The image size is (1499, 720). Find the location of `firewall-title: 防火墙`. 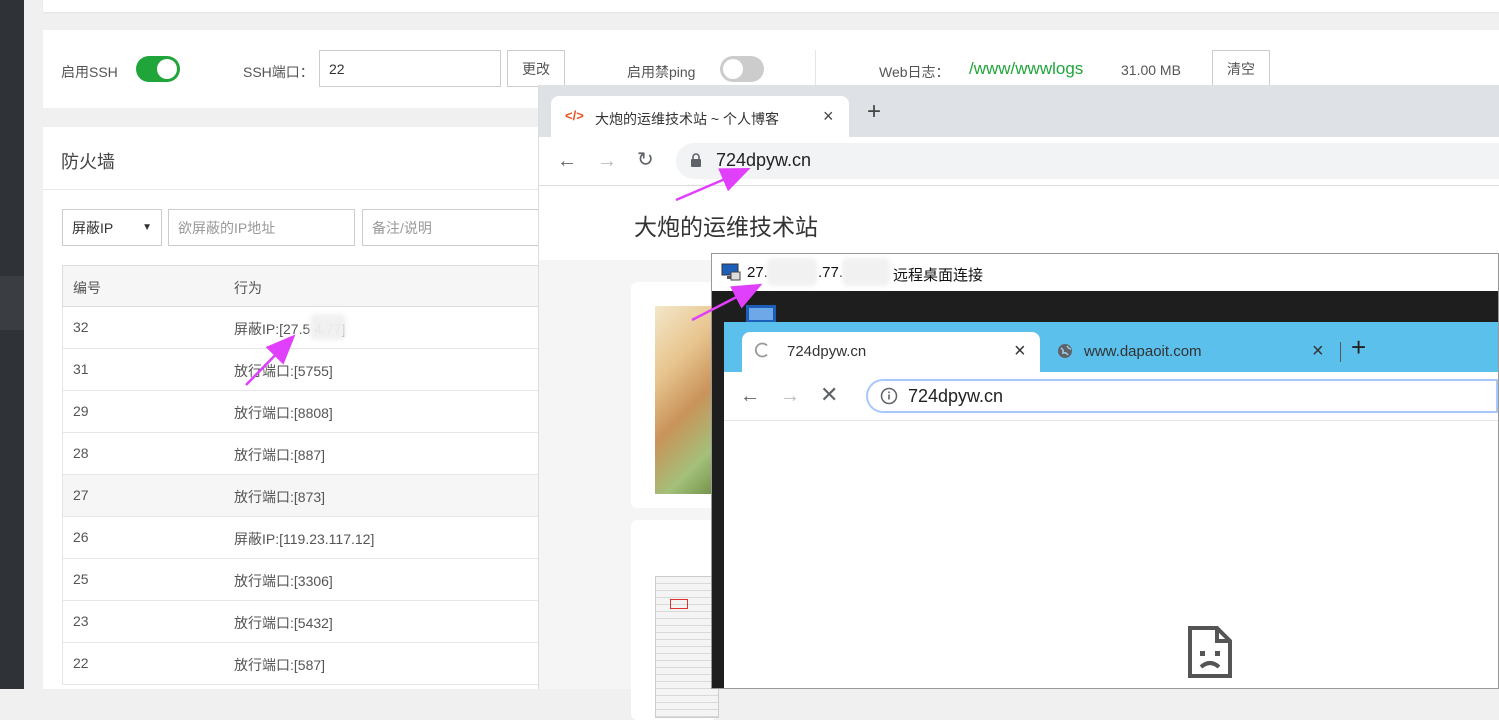

firewall-title: 防火墙 is located at coordinates (88, 162).